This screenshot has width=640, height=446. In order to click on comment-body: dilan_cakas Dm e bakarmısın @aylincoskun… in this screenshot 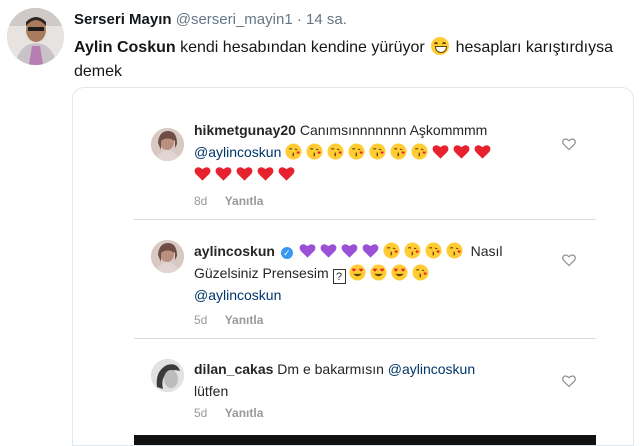, I will do `click(374, 380)`.